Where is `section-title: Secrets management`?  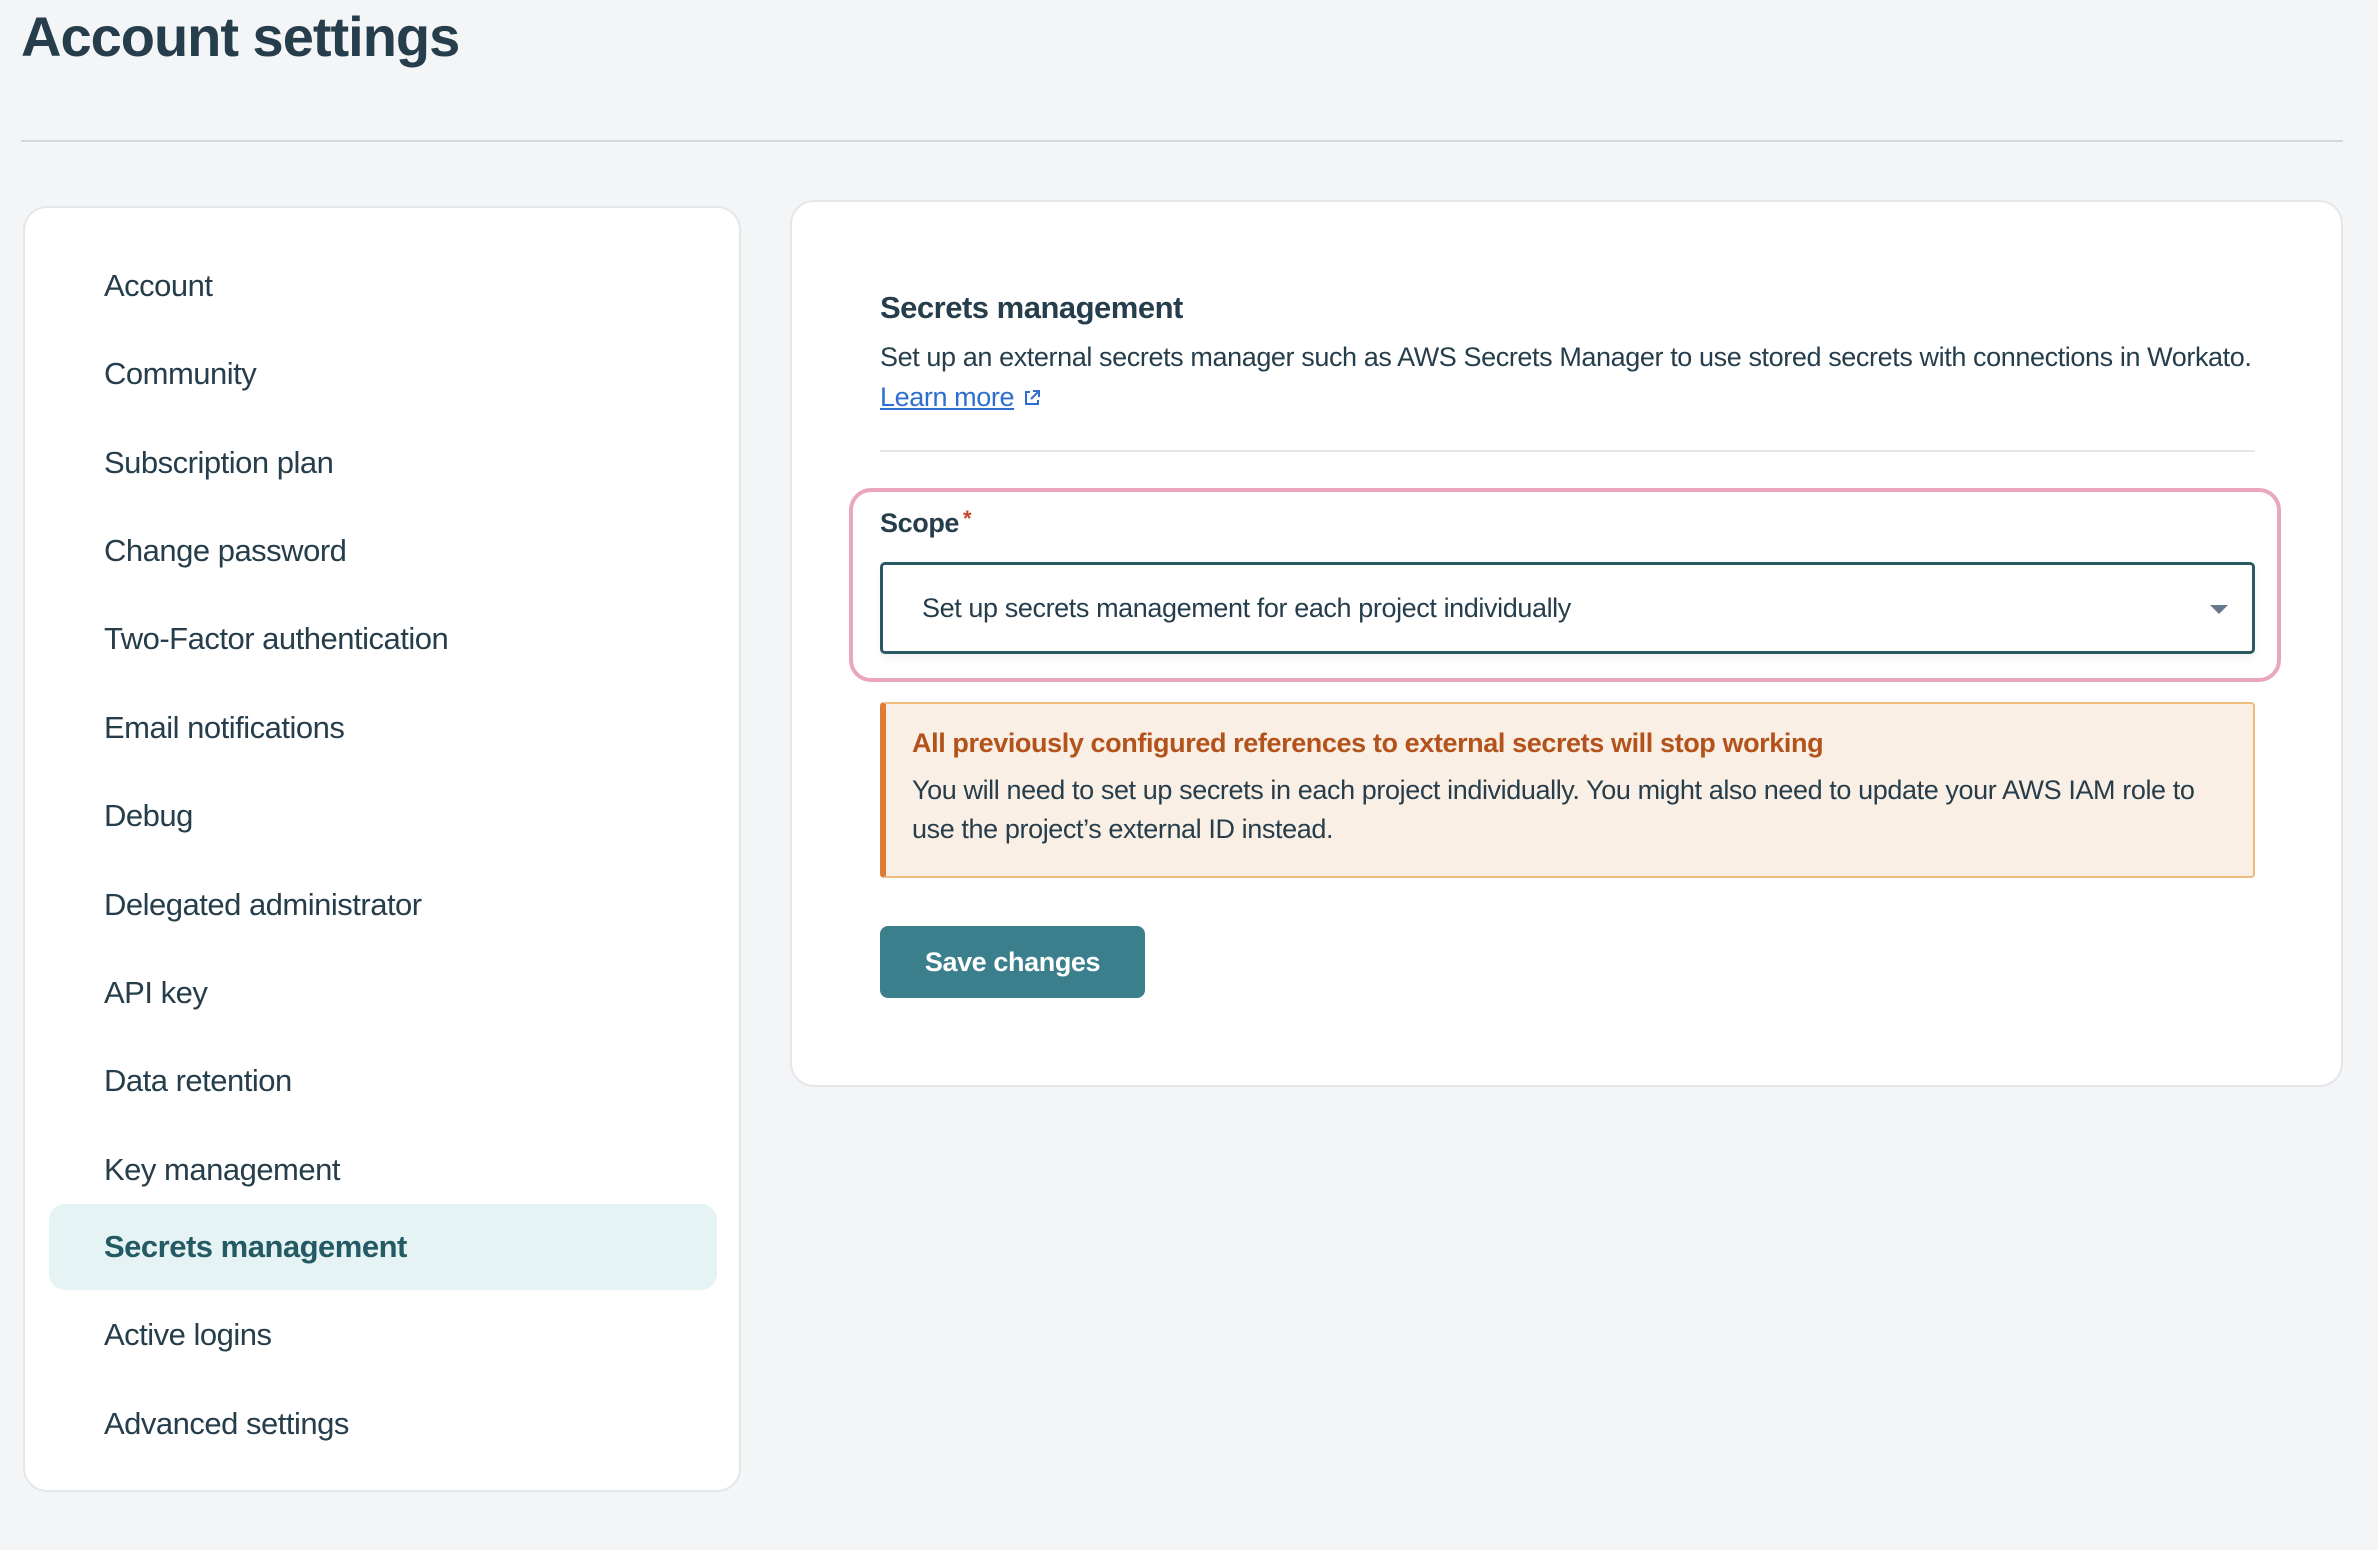 section-title: Secrets management is located at coordinates (1031, 307).